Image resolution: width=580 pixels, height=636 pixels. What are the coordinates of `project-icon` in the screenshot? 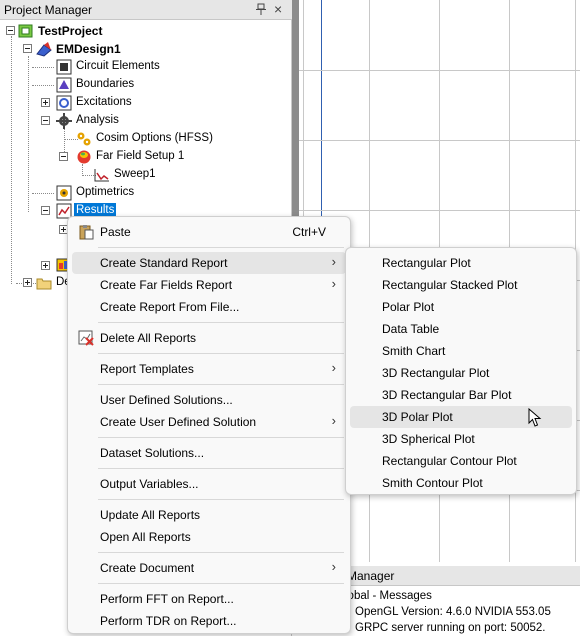 It's located at (26, 31).